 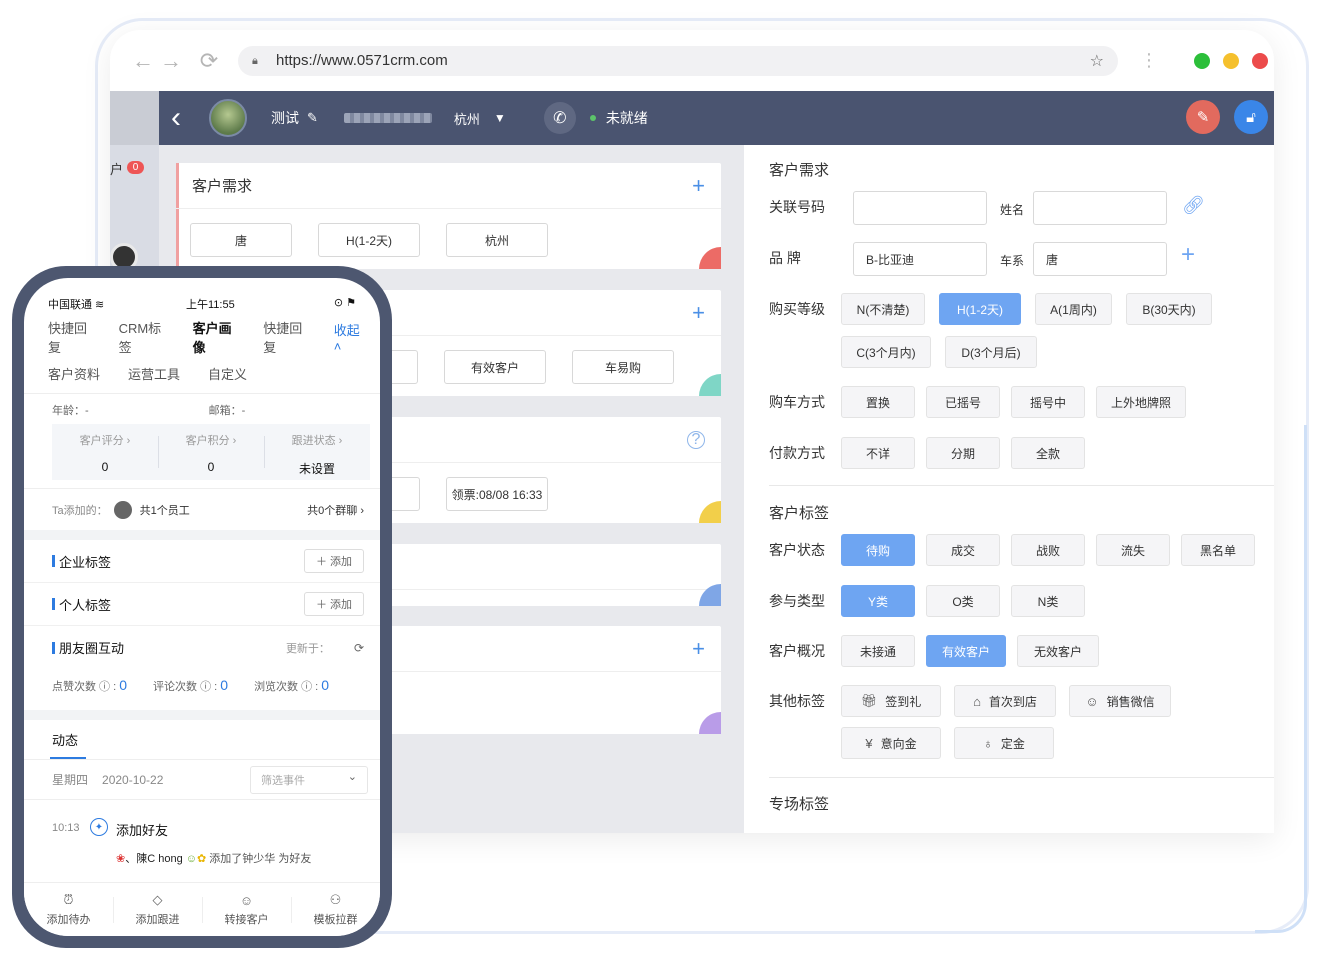 What do you see at coordinates (1141, 402) in the screenshot?
I see `purchase-method-option: 上外地牌照` at bounding box center [1141, 402].